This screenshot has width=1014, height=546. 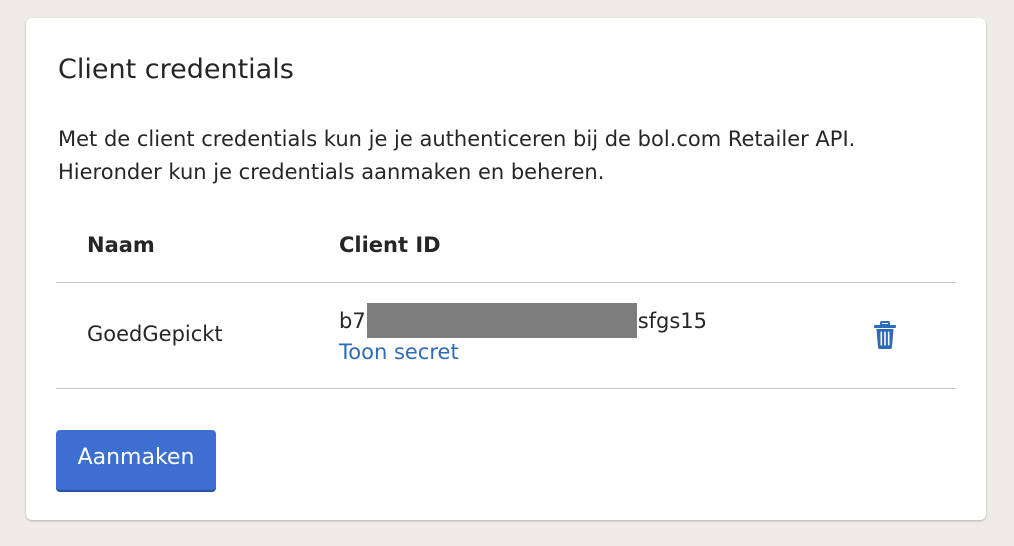 I want to click on client-id-value: b7 sfgs15, so click(x=523, y=320).